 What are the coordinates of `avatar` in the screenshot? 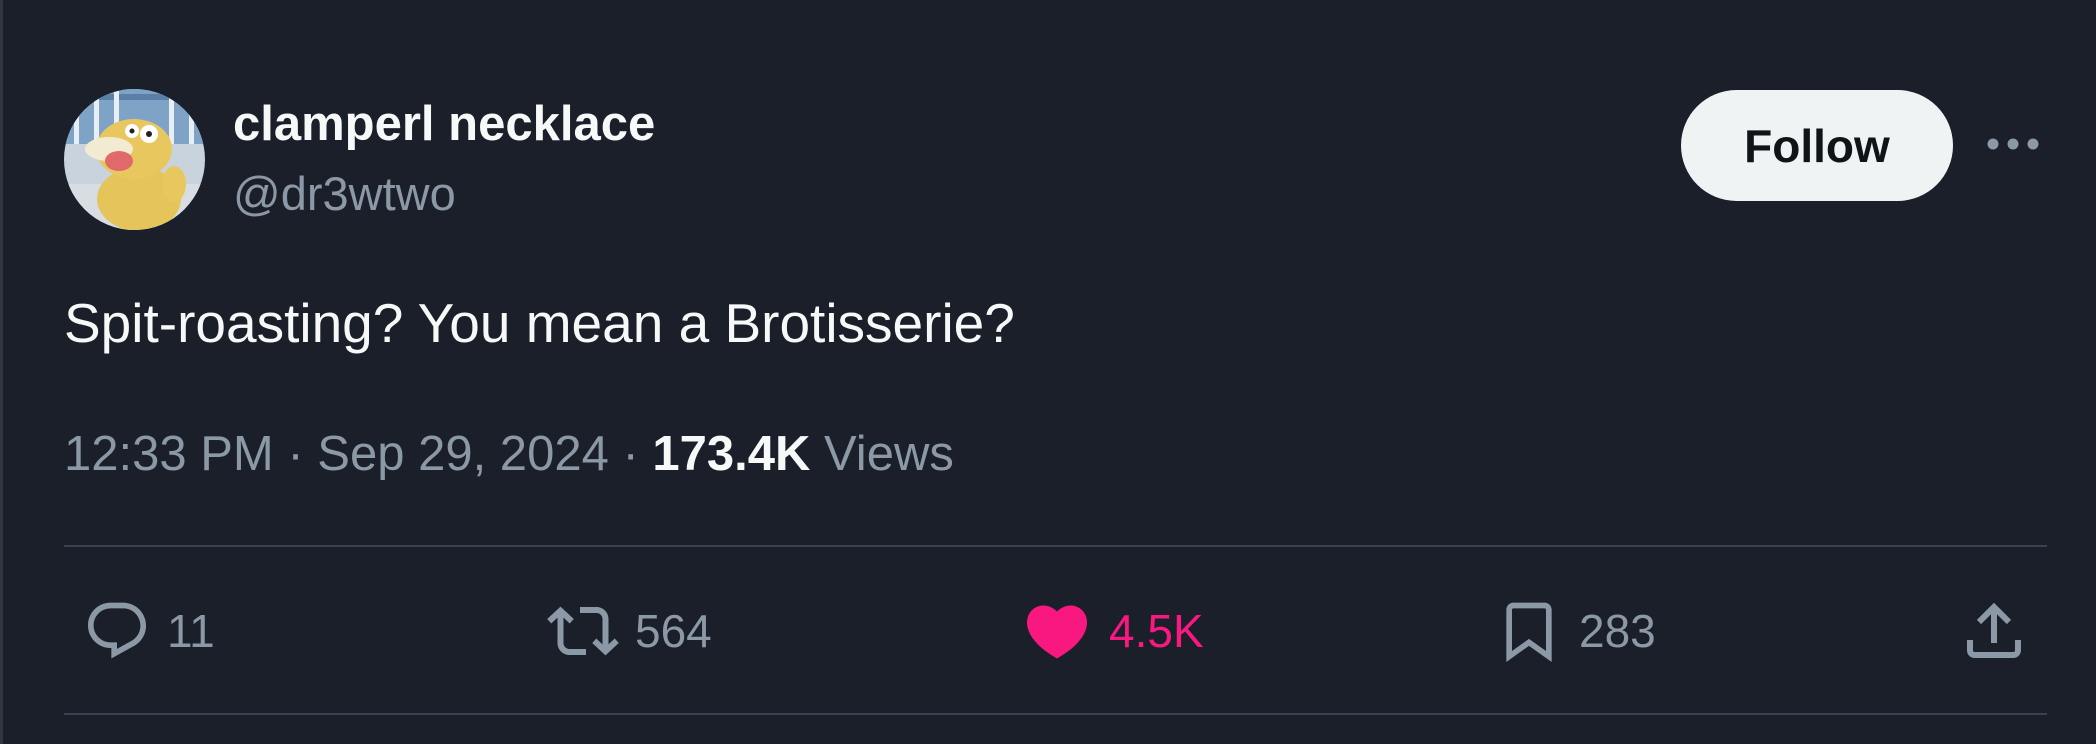 It's located at (134, 159).